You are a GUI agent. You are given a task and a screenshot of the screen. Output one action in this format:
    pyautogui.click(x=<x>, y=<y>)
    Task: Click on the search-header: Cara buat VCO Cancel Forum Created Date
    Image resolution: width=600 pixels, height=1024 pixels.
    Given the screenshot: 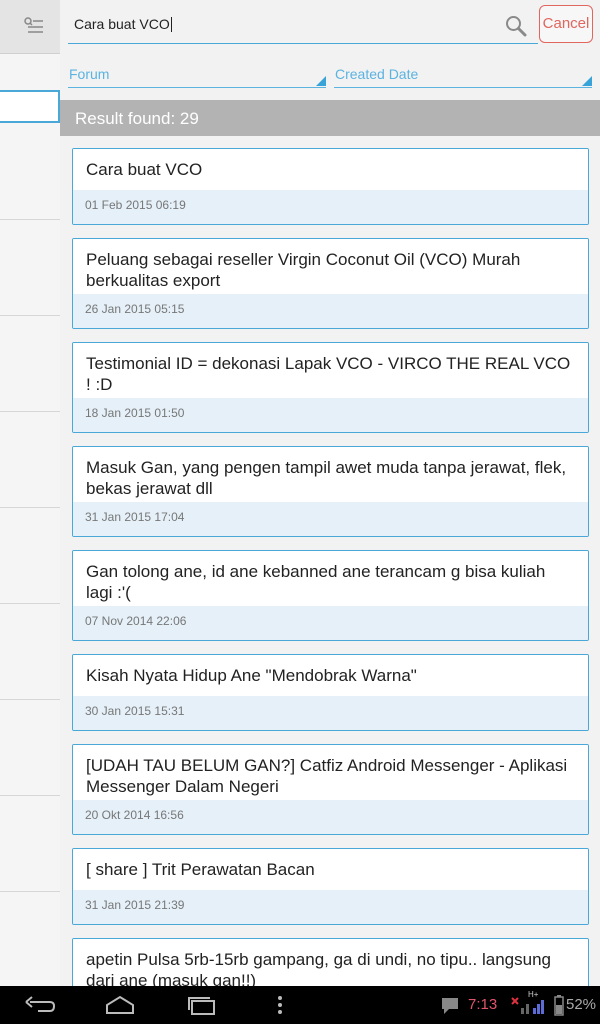 What is the action you would take?
    pyautogui.click(x=330, y=50)
    